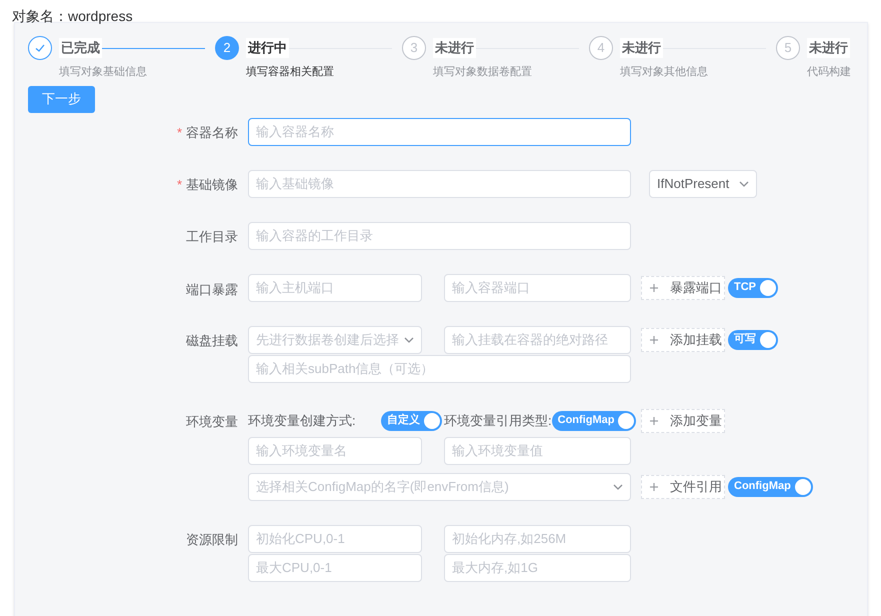 Image resolution: width=881 pixels, height=616 pixels. What do you see at coordinates (212, 290) in the screenshot?
I see `field-label: 端口暴露` at bounding box center [212, 290].